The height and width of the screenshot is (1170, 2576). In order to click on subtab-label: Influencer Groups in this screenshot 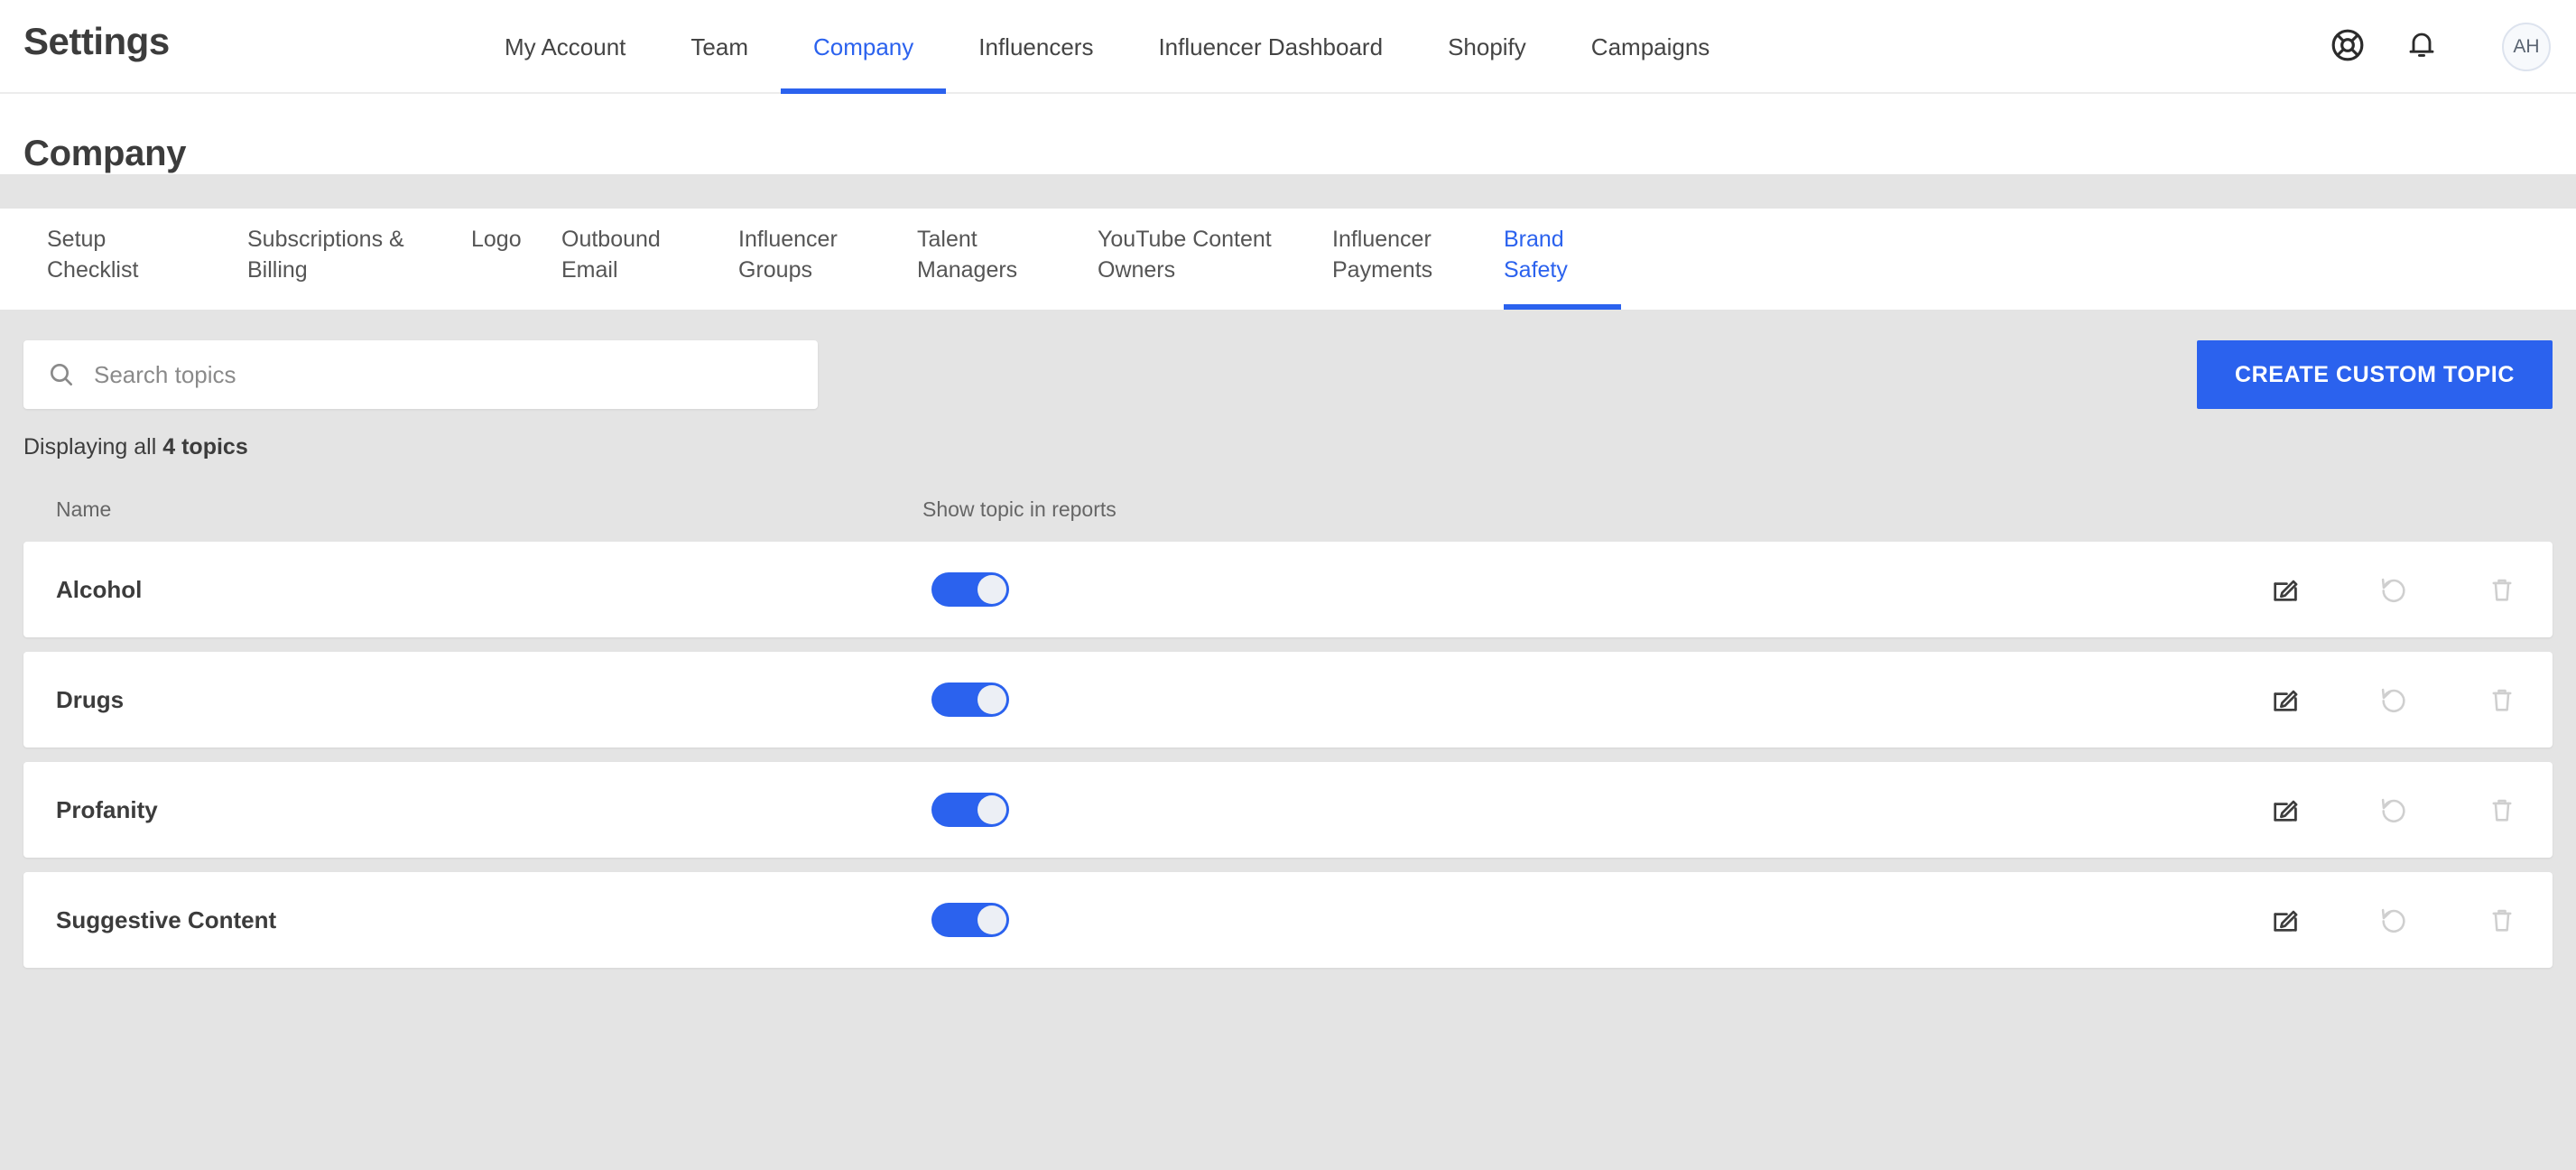, I will do `click(788, 255)`.